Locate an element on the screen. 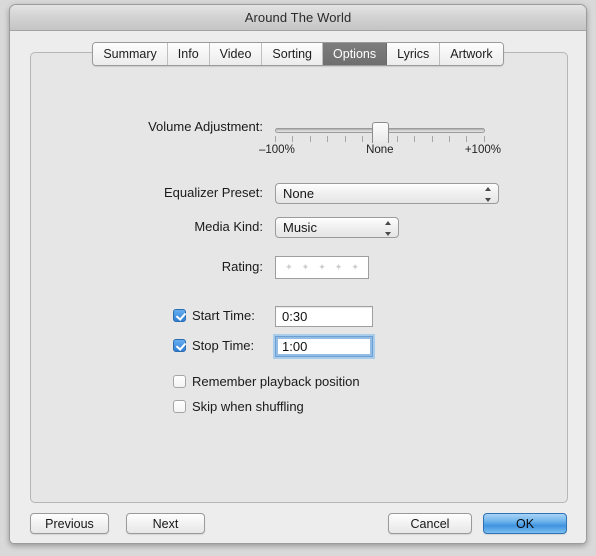 Image resolution: width=596 pixels, height=556 pixels. media-kind-select: Music is located at coordinates (337, 227).